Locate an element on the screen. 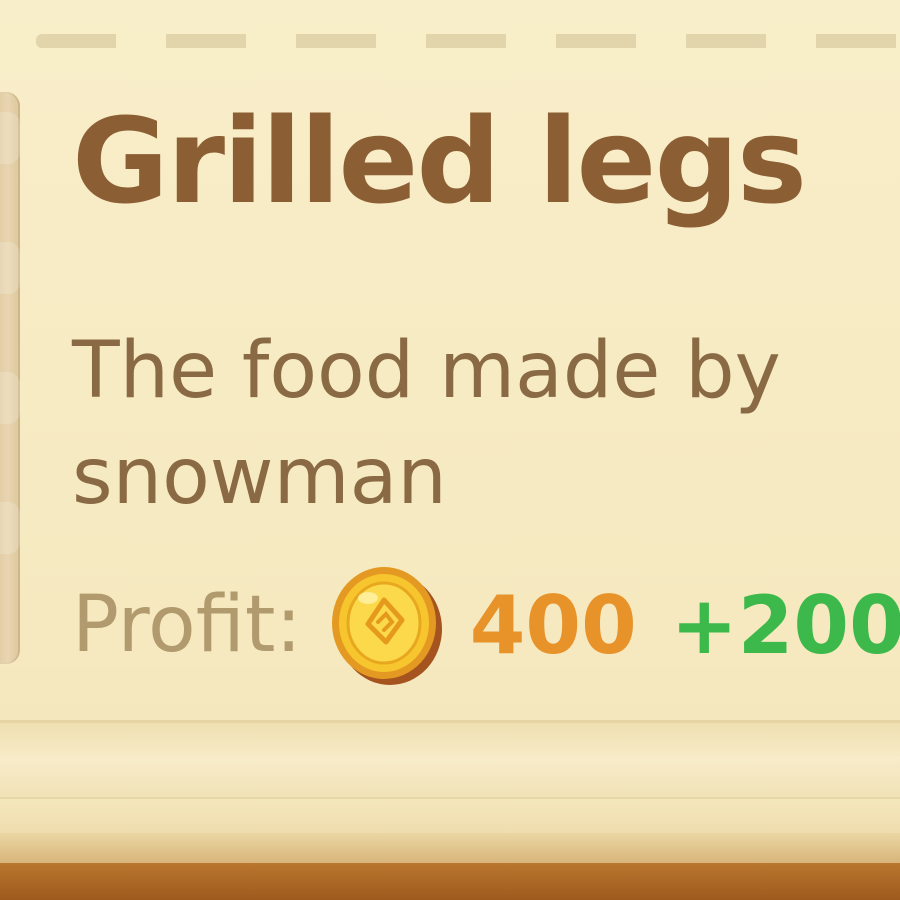 Image resolution: width=900 pixels, height=900 pixels. item-title: Grilled legs is located at coordinates (439, 161).